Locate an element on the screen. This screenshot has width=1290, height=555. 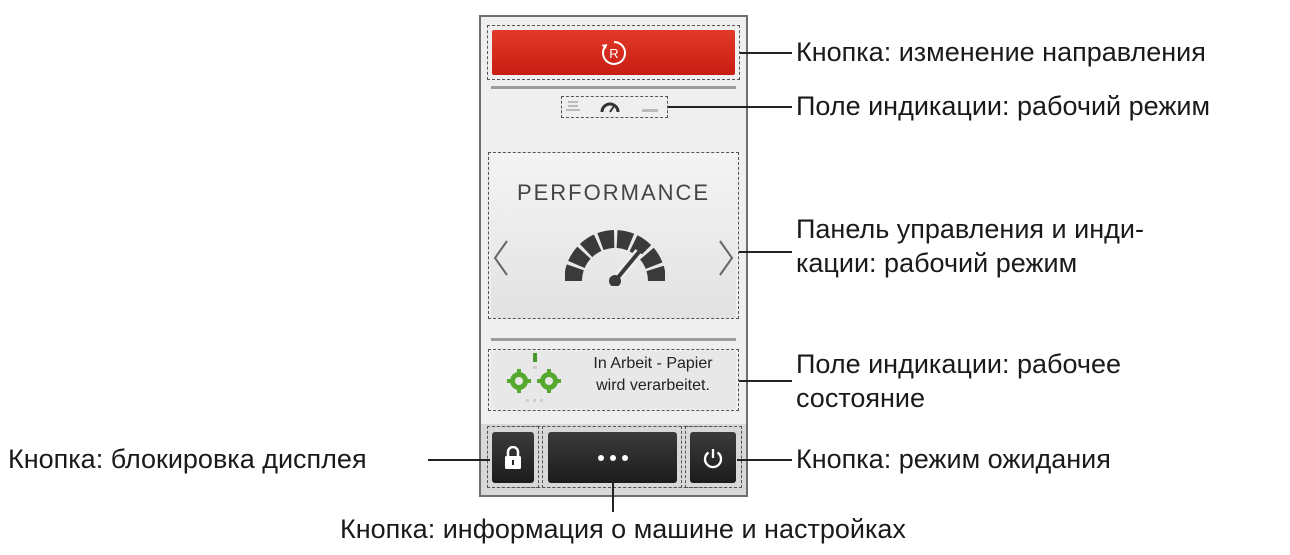
callout-line-status is located at coordinates (765, 381).